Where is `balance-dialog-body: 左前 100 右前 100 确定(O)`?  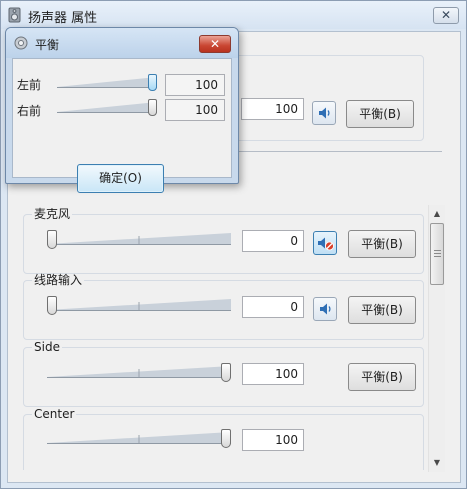 balance-dialog-body: 左前 100 右前 100 确定(O) is located at coordinates (122, 125).